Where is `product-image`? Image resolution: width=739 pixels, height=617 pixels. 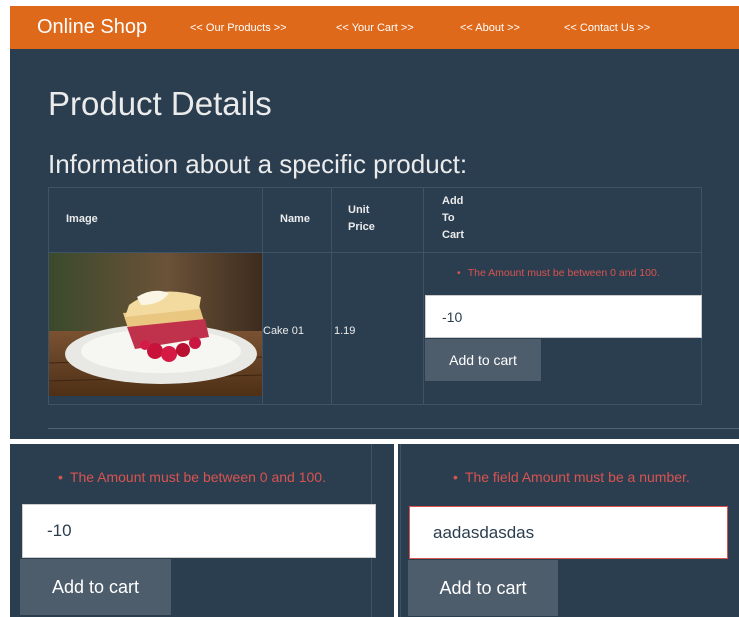 product-image is located at coordinates (155, 324).